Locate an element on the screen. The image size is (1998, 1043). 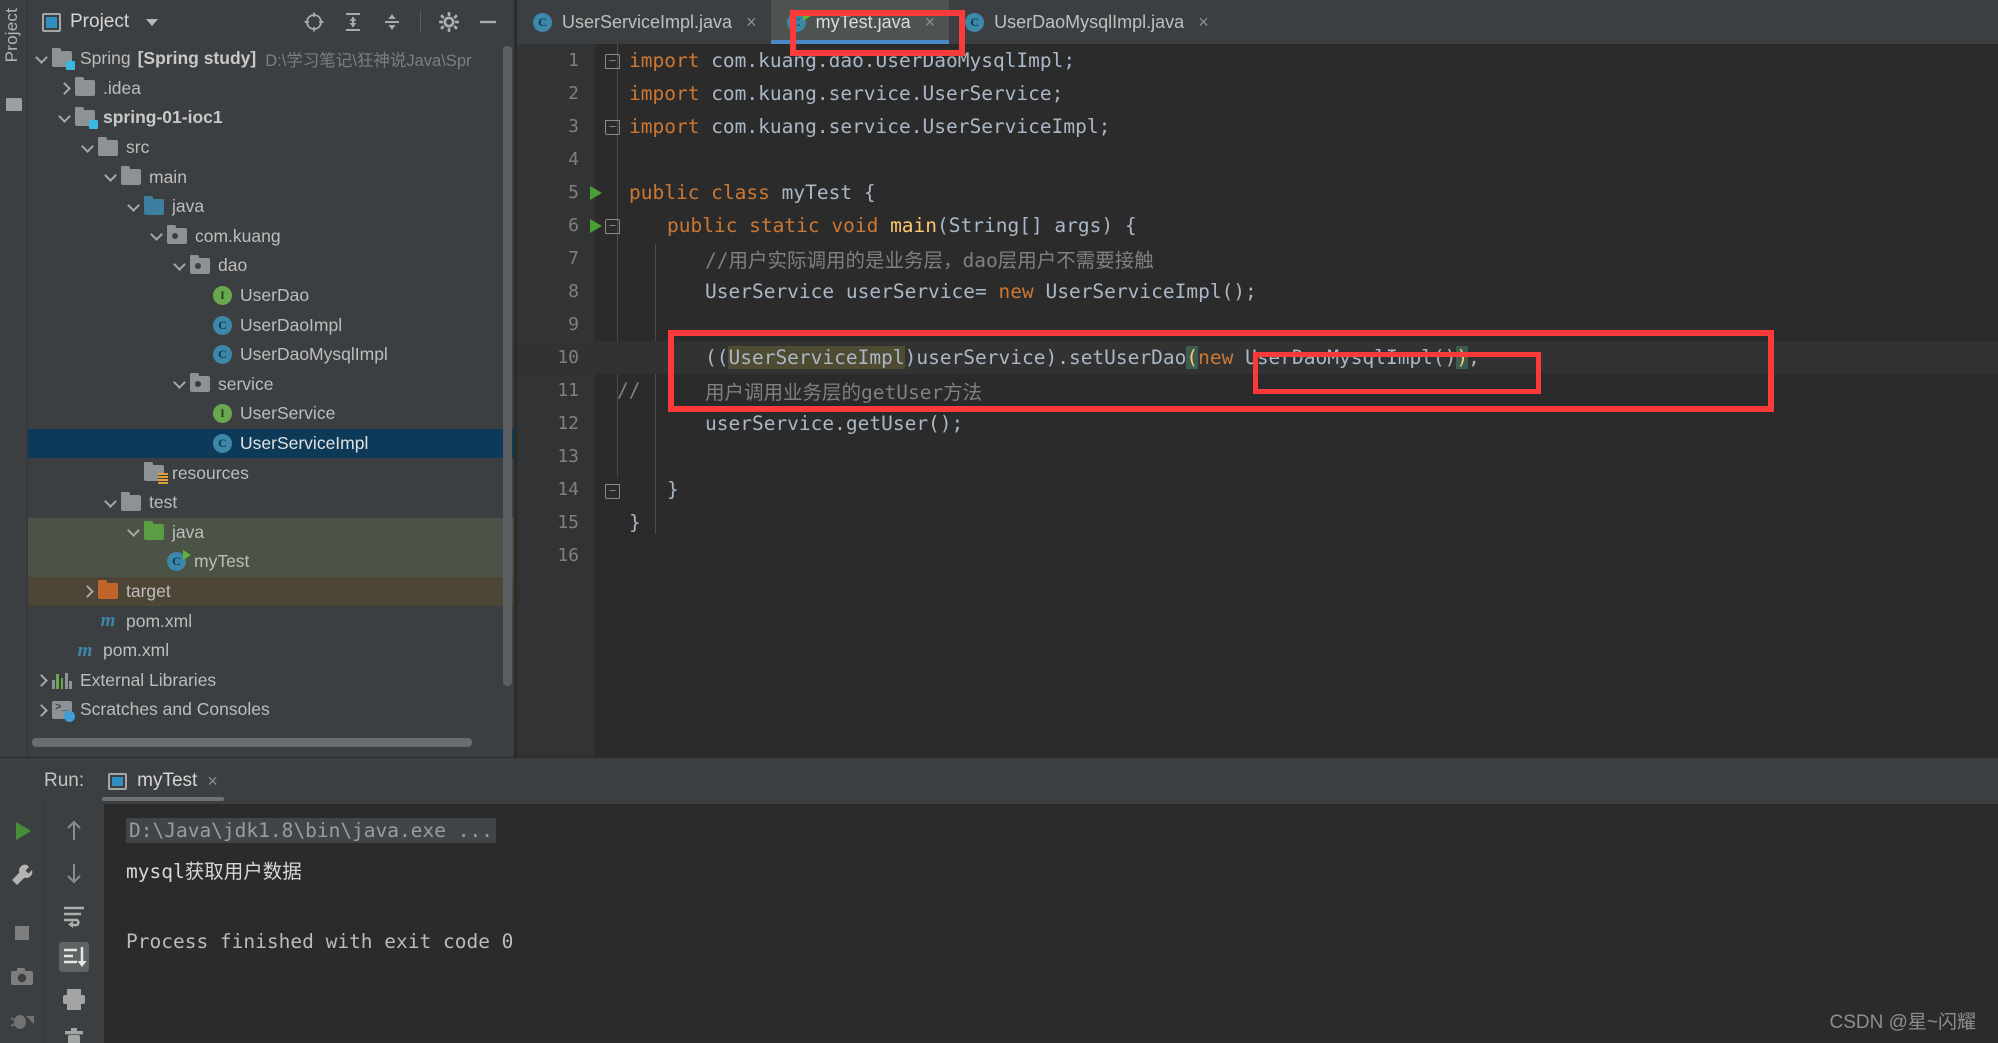
tree-item-service: service is located at coordinates (271, 385).